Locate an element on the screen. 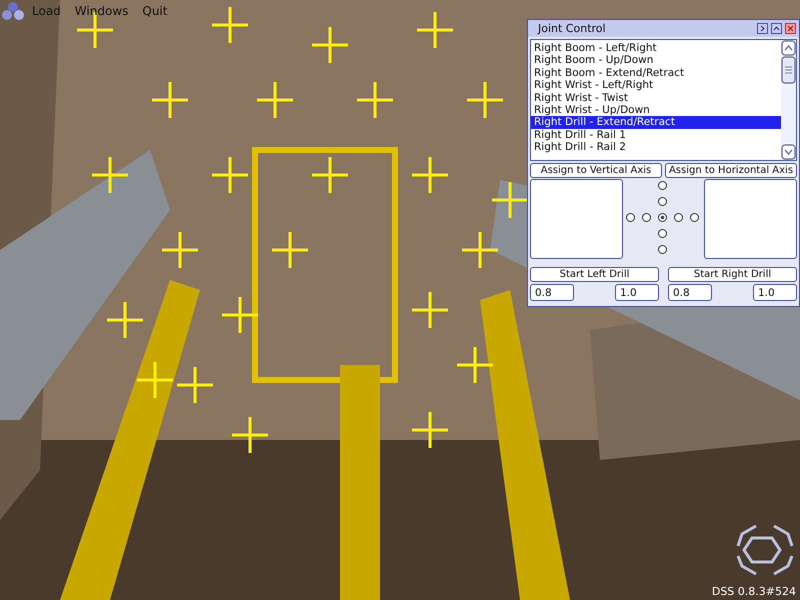 This screenshot has width=800, height=600. joint-list-item: Right Wrist - Up/Down is located at coordinates (656, 110).